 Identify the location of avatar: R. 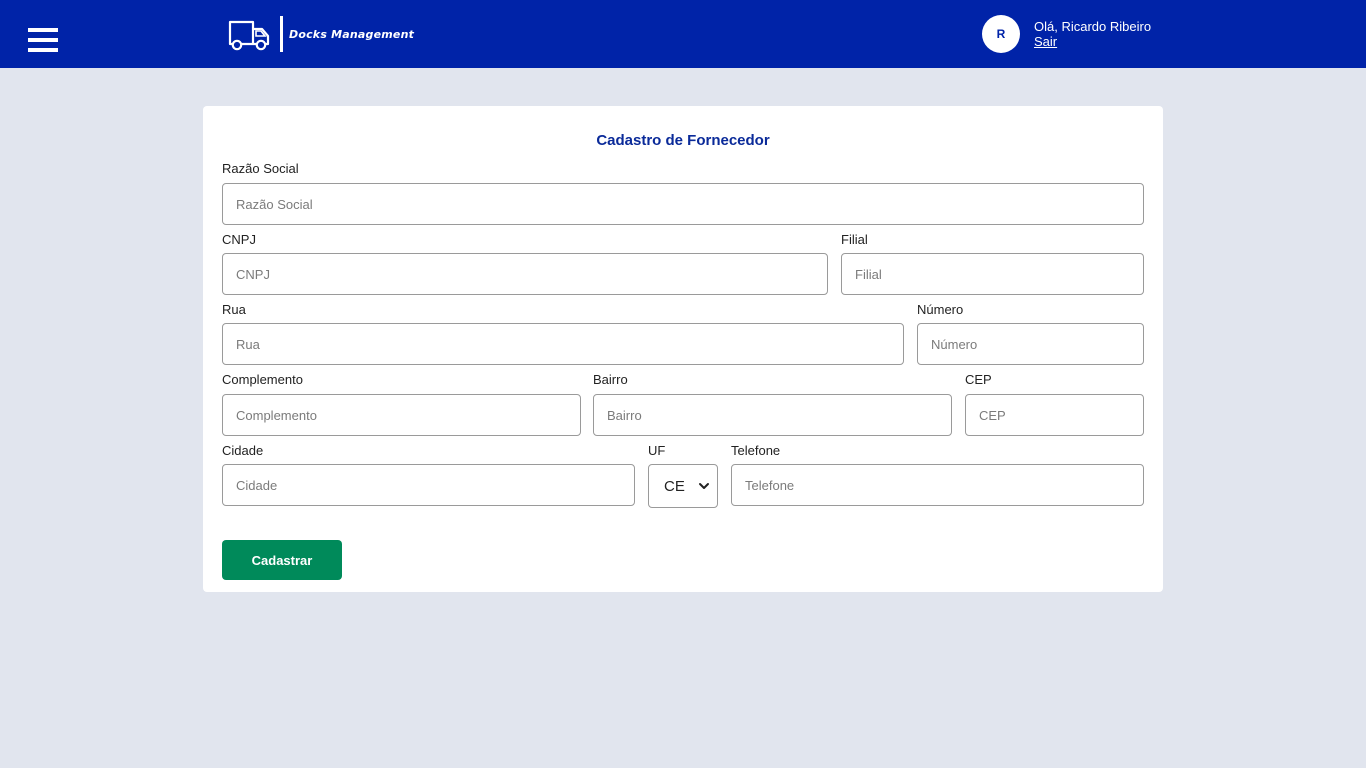
(1001, 34).